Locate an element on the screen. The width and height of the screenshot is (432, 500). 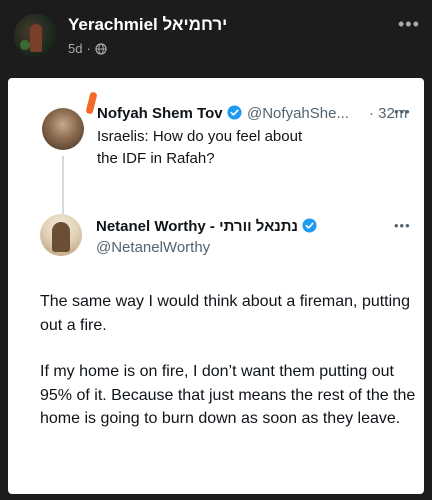
post-meta: 5d · is located at coordinates (87, 48).